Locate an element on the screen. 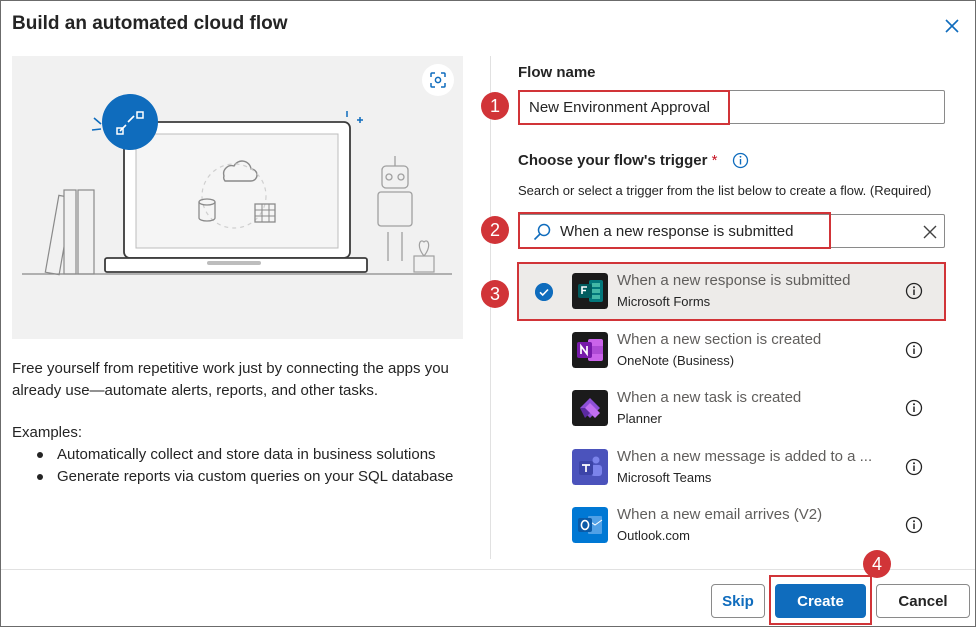  trigger-connector: Microsoft Teams is located at coordinates (664, 477).